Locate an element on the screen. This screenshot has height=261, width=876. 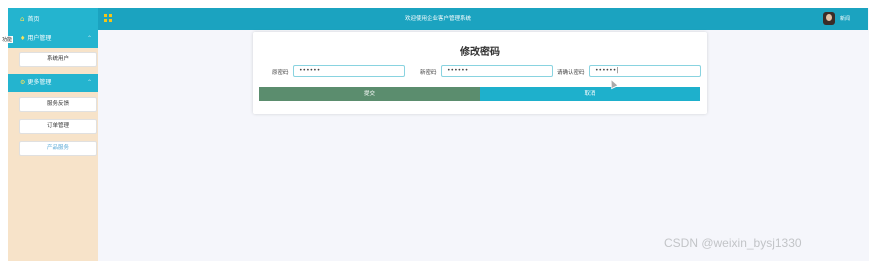
sidebar-group-label: 更多管理 is located at coordinates (39, 82).